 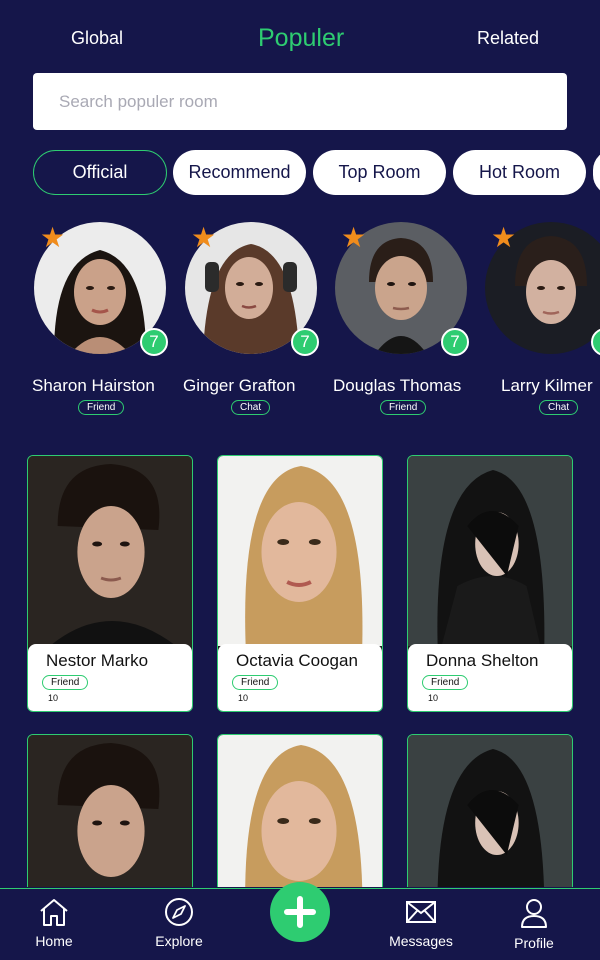 What do you see at coordinates (54, 912) in the screenshot?
I see `home-icon` at bounding box center [54, 912].